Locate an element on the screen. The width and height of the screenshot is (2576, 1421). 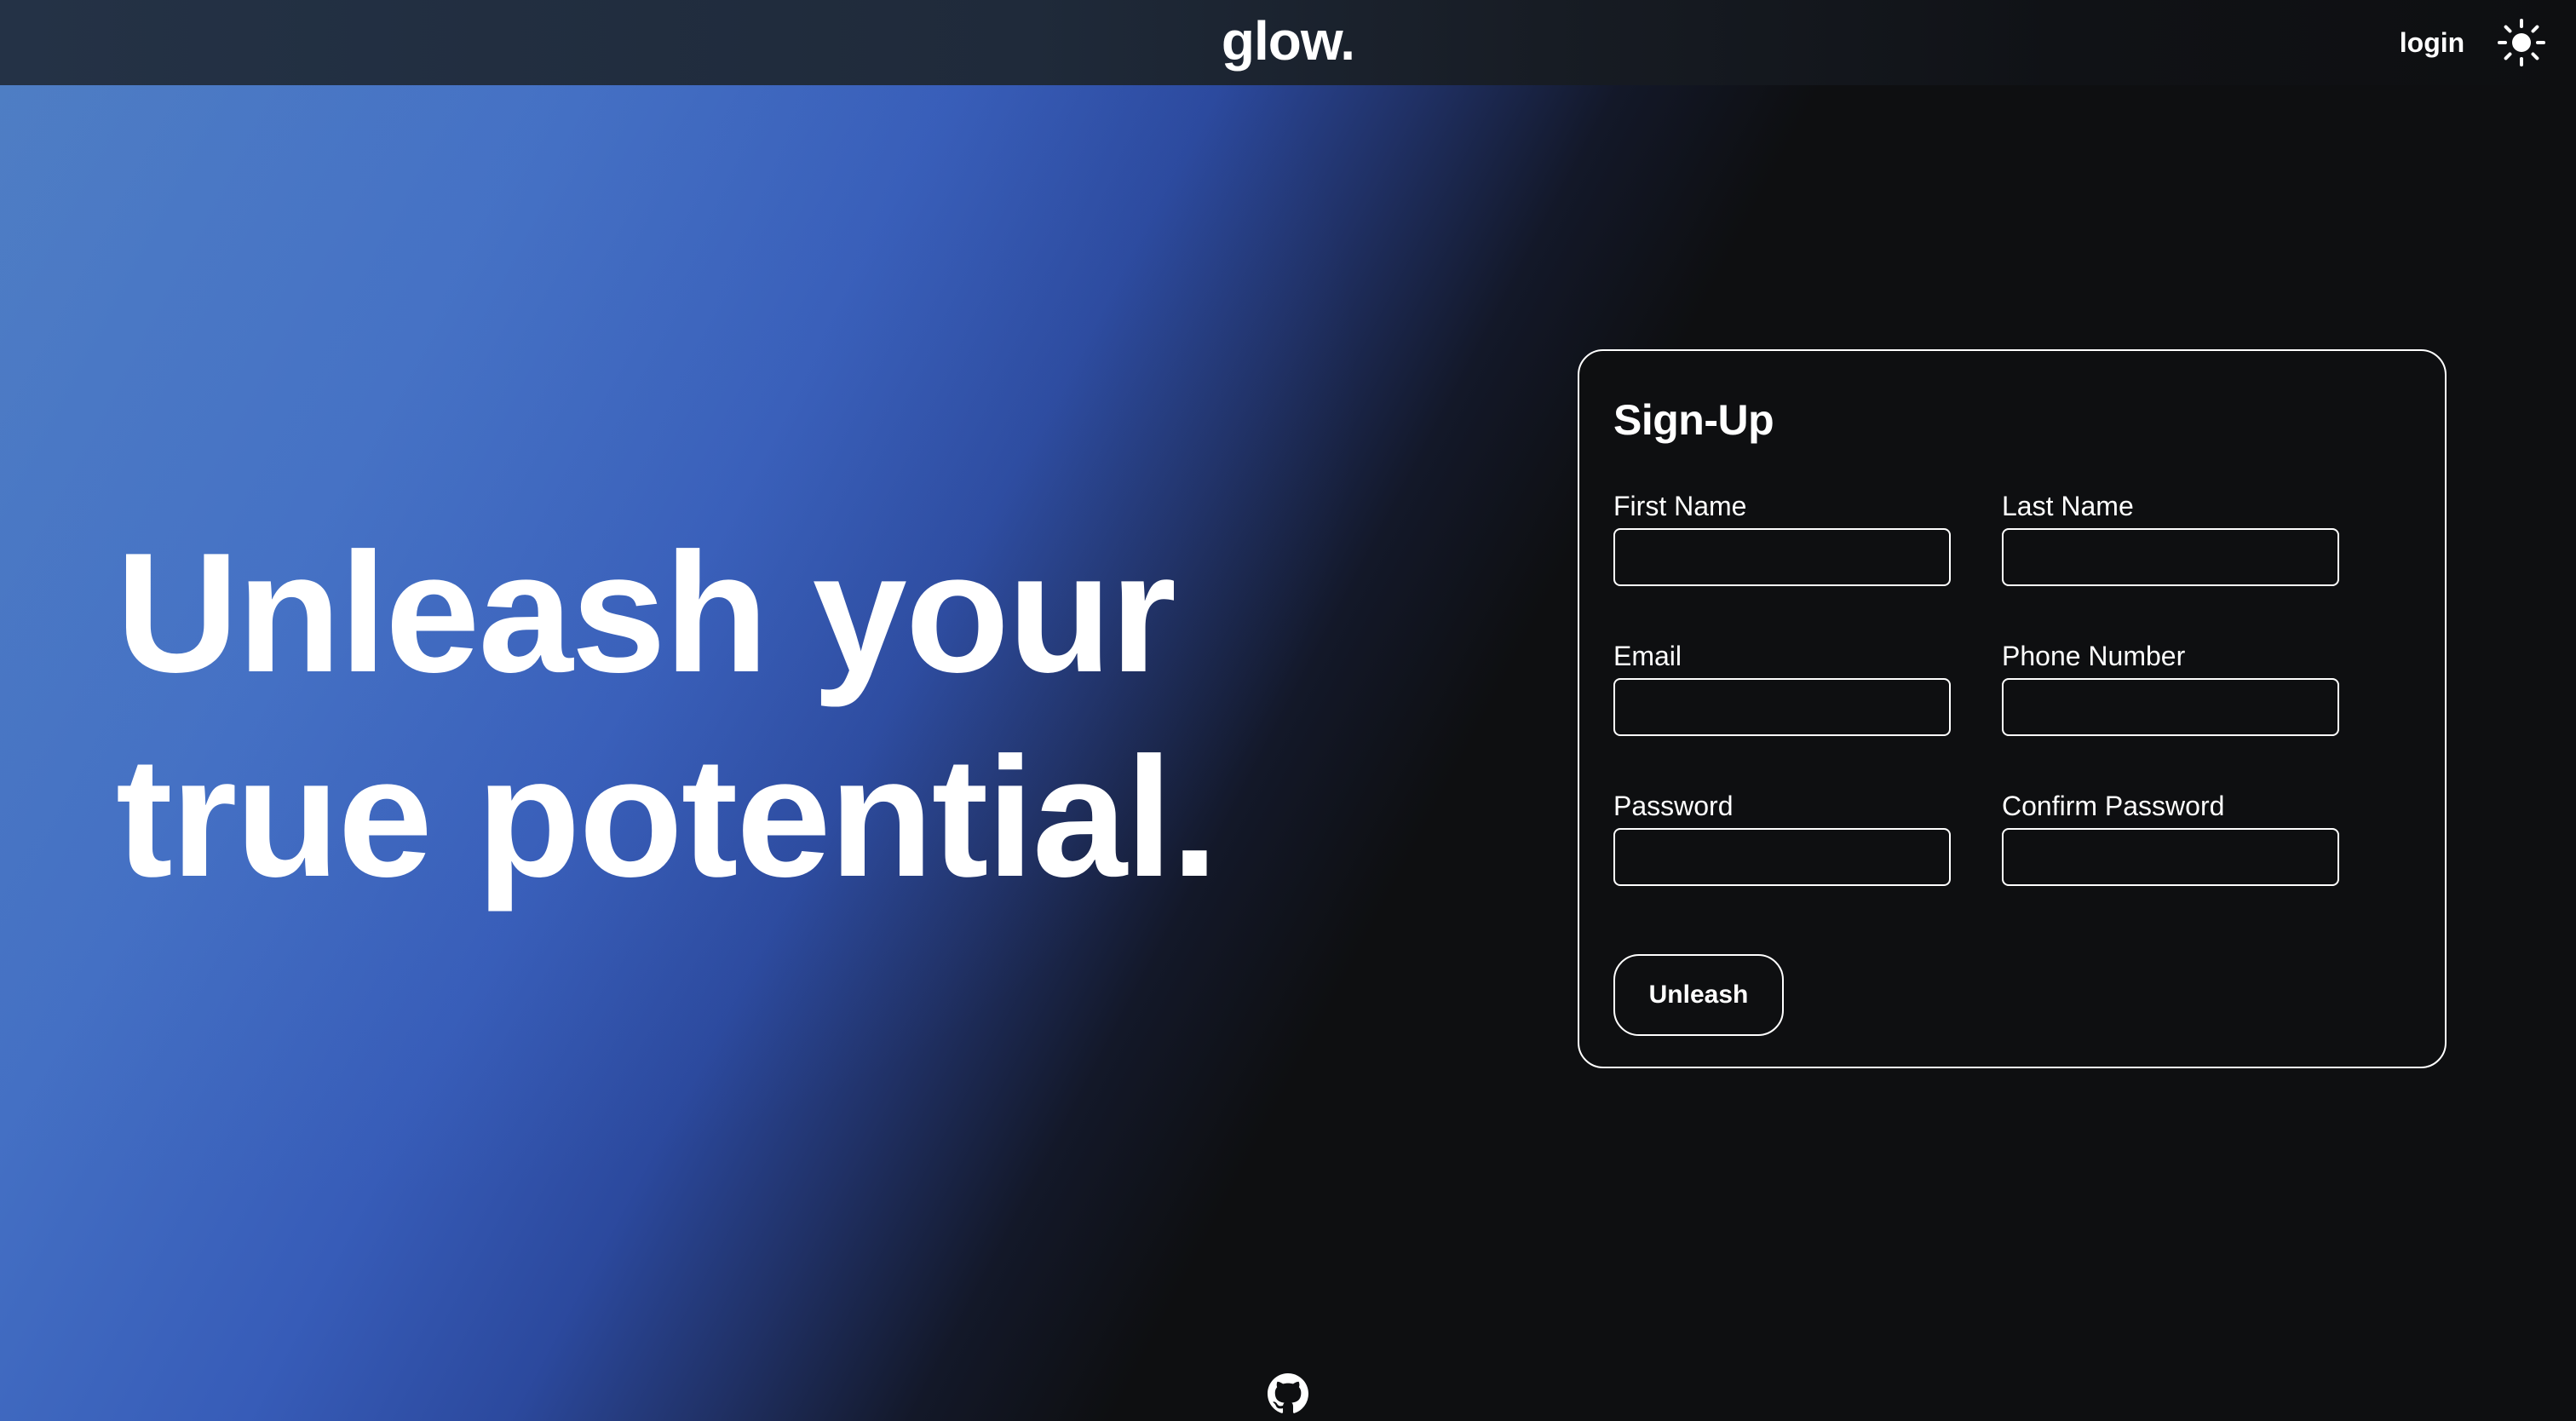
top-header: glow. login is located at coordinates (1288, 42).